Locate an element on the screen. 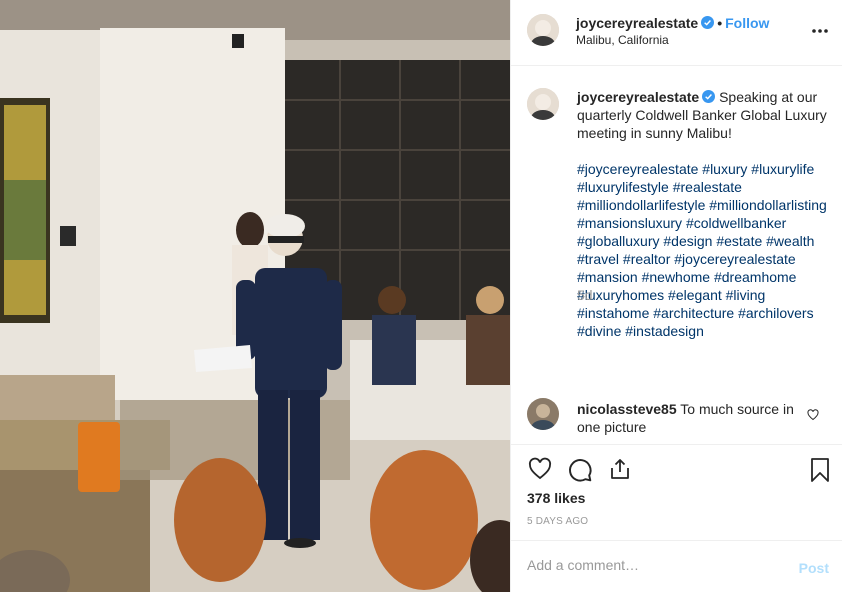 The image size is (842, 592). action-bar is located at coordinates (676, 469).